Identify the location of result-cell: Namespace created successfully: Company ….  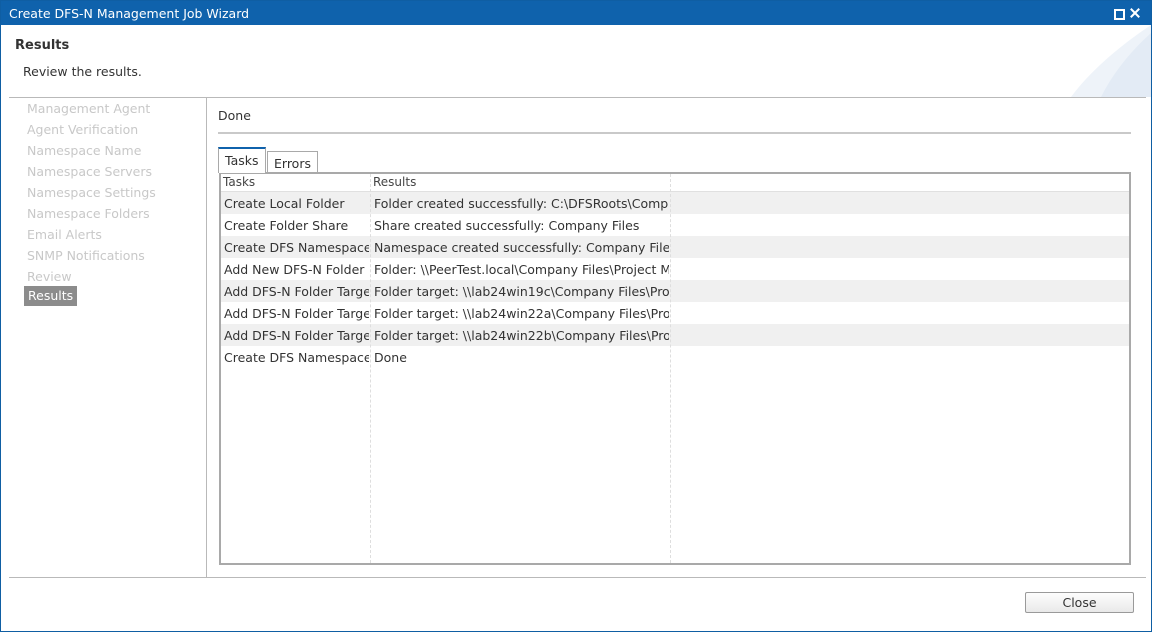
(521, 247).